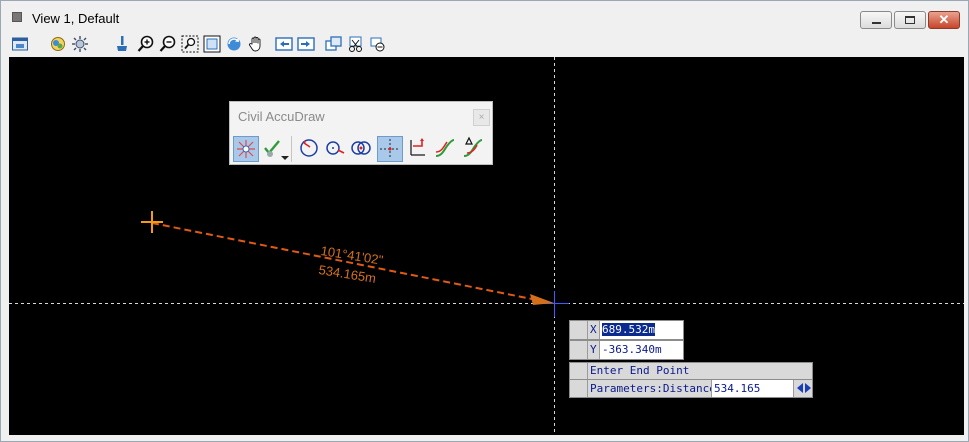 Image resolution: width=969 pixels, height=442 pixels. Describe the element at coordinates (284, 44) in the screenshot. I see `previous-view-icon` at that location.